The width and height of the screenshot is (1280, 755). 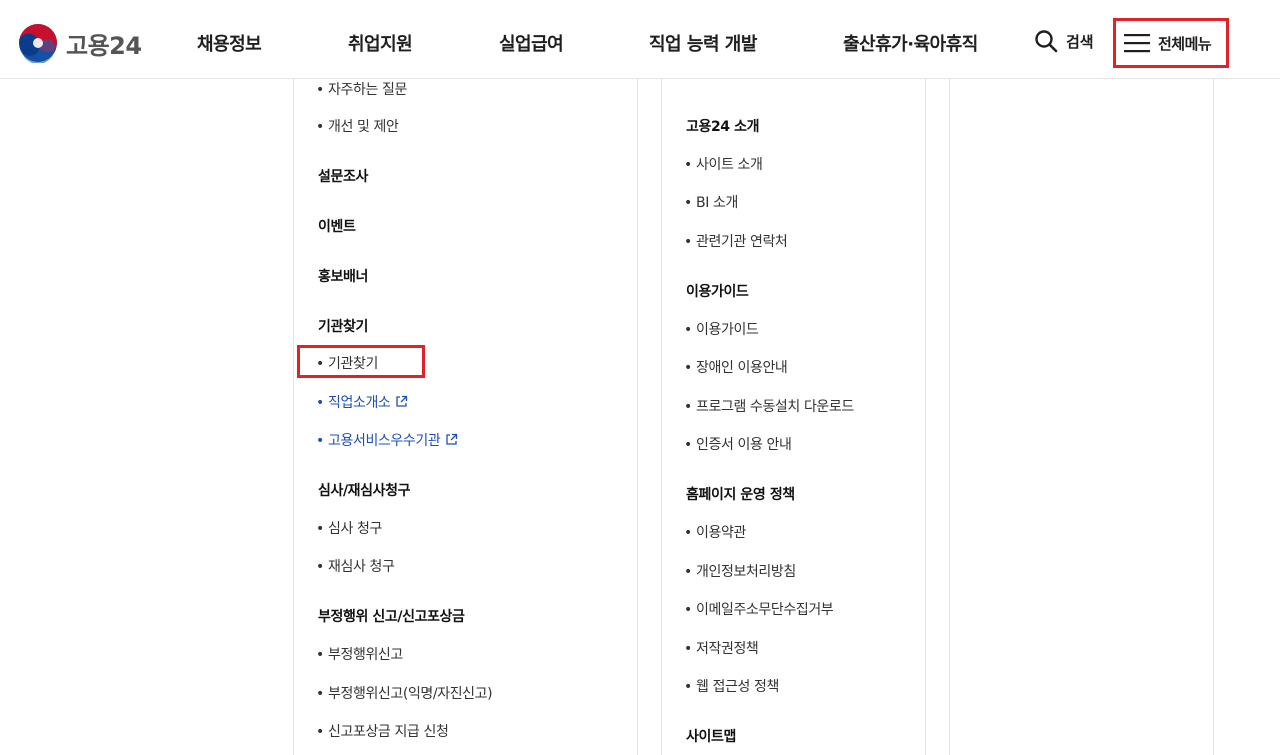 What do you see at coordinates (349, 528) in the screenshot?
I see `menu-review-request: • 심사 청구` at bounding box center [349, 528].